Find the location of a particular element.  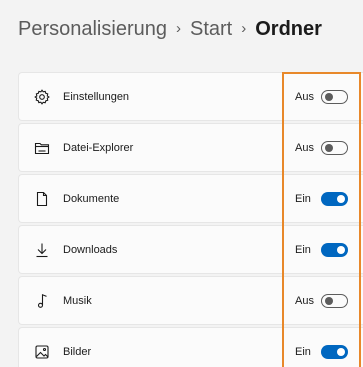

datei-explorer-toggle is located at coordinates (334, 147).